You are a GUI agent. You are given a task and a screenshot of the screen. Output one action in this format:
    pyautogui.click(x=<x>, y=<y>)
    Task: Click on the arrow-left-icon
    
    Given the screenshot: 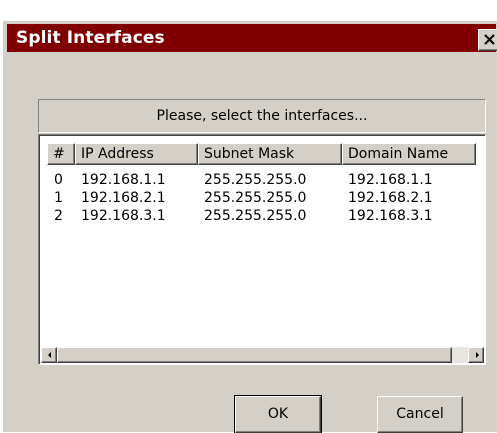 What is the action you would take?
    pyautogui.click(x=49, y=355)
    